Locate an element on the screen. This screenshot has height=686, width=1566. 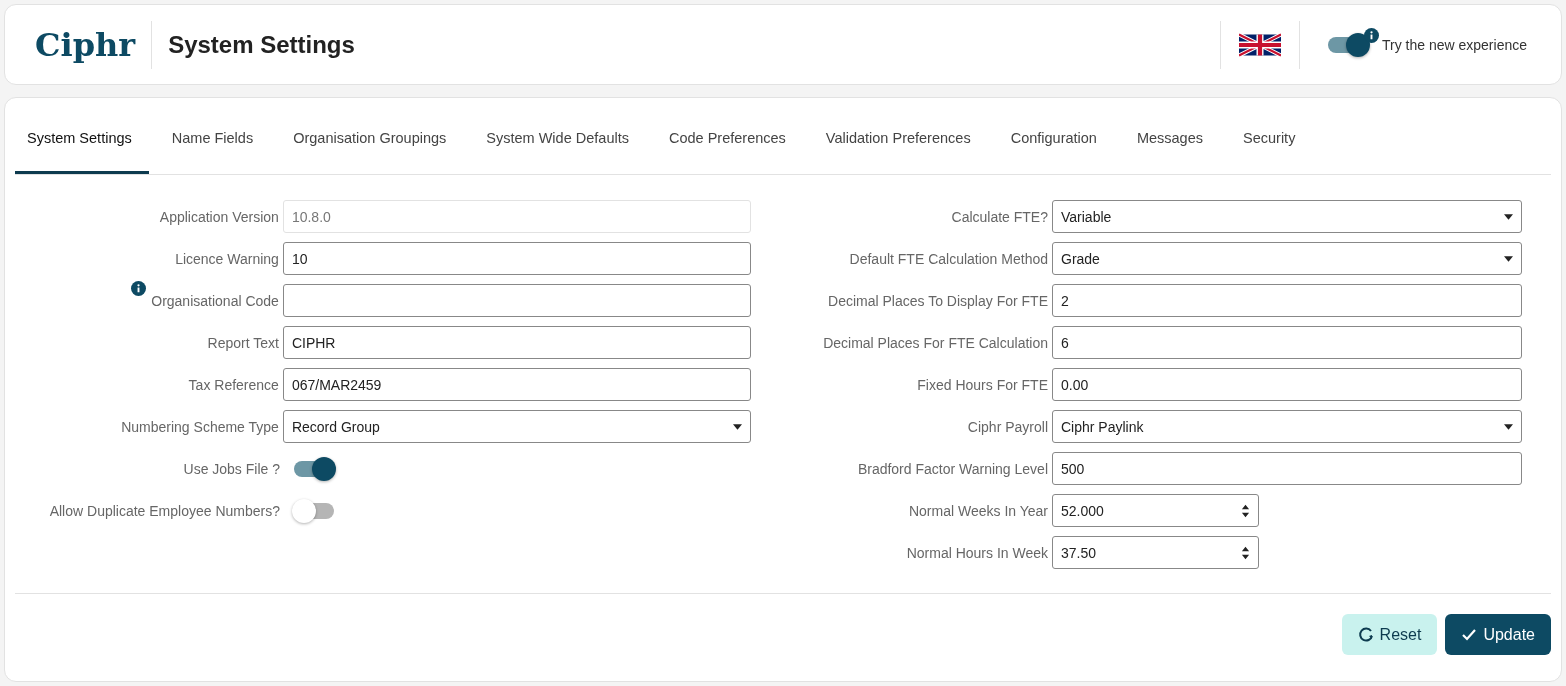
tab: Configuration is located at coordinates (1056, 142).